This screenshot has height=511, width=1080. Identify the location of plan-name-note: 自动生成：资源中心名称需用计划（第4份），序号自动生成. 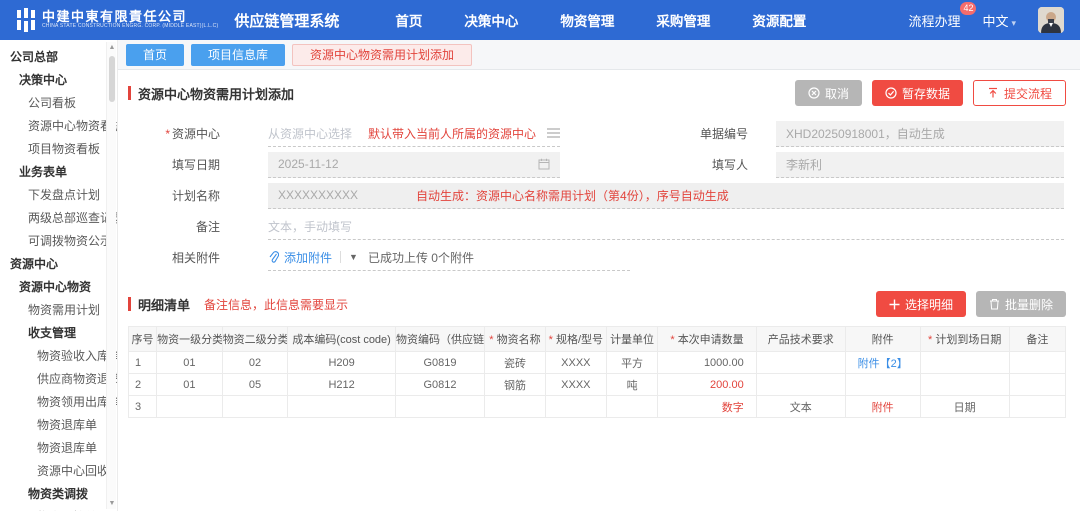
(572, 195).